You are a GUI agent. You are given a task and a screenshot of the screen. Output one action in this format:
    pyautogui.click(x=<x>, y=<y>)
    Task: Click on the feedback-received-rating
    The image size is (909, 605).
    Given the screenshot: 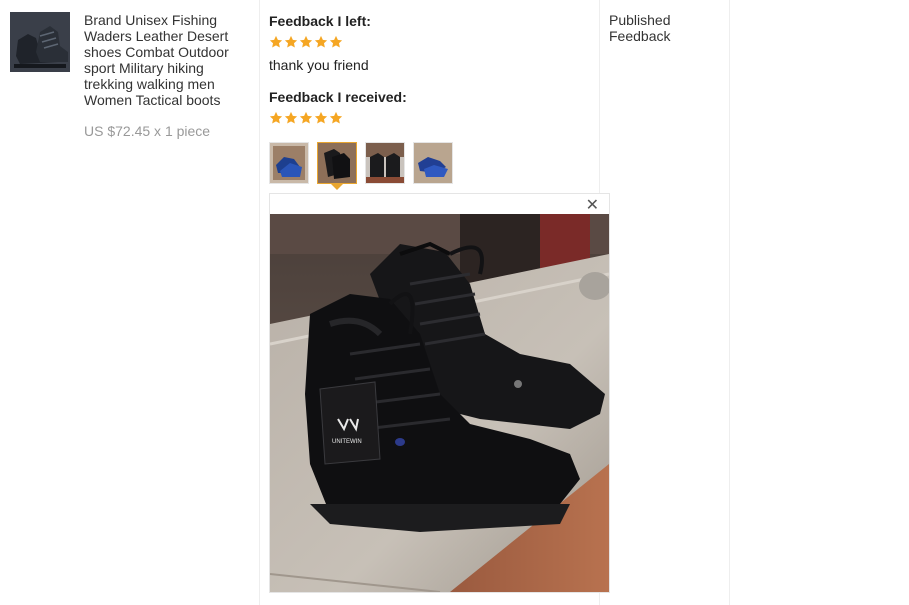 What is the action you would take?
    pyautogui.click(x=306, y=118)
    